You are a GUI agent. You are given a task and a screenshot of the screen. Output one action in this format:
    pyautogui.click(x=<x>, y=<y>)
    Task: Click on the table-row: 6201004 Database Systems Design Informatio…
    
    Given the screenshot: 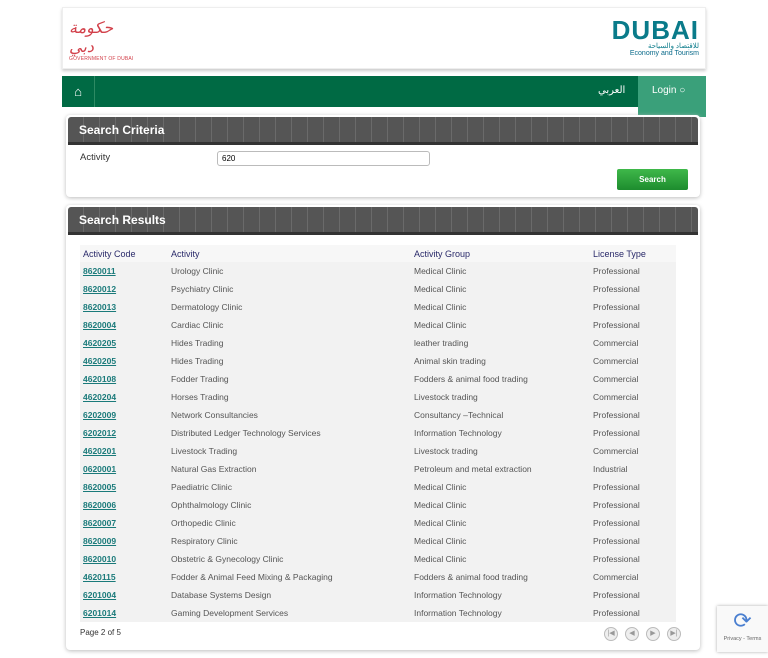 What is the action you would take?
    pyautogui.click(x=378, y=595)
    